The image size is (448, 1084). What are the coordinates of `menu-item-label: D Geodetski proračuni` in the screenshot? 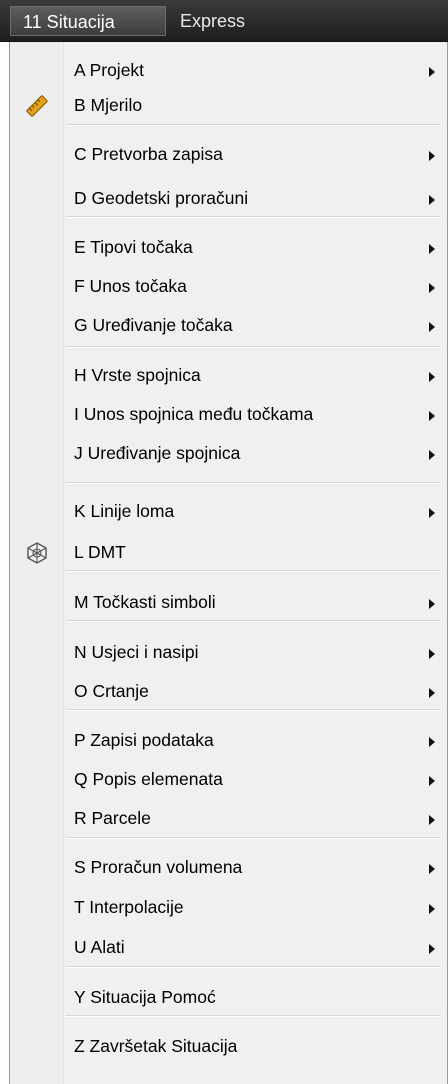 It's located at (161, 198).